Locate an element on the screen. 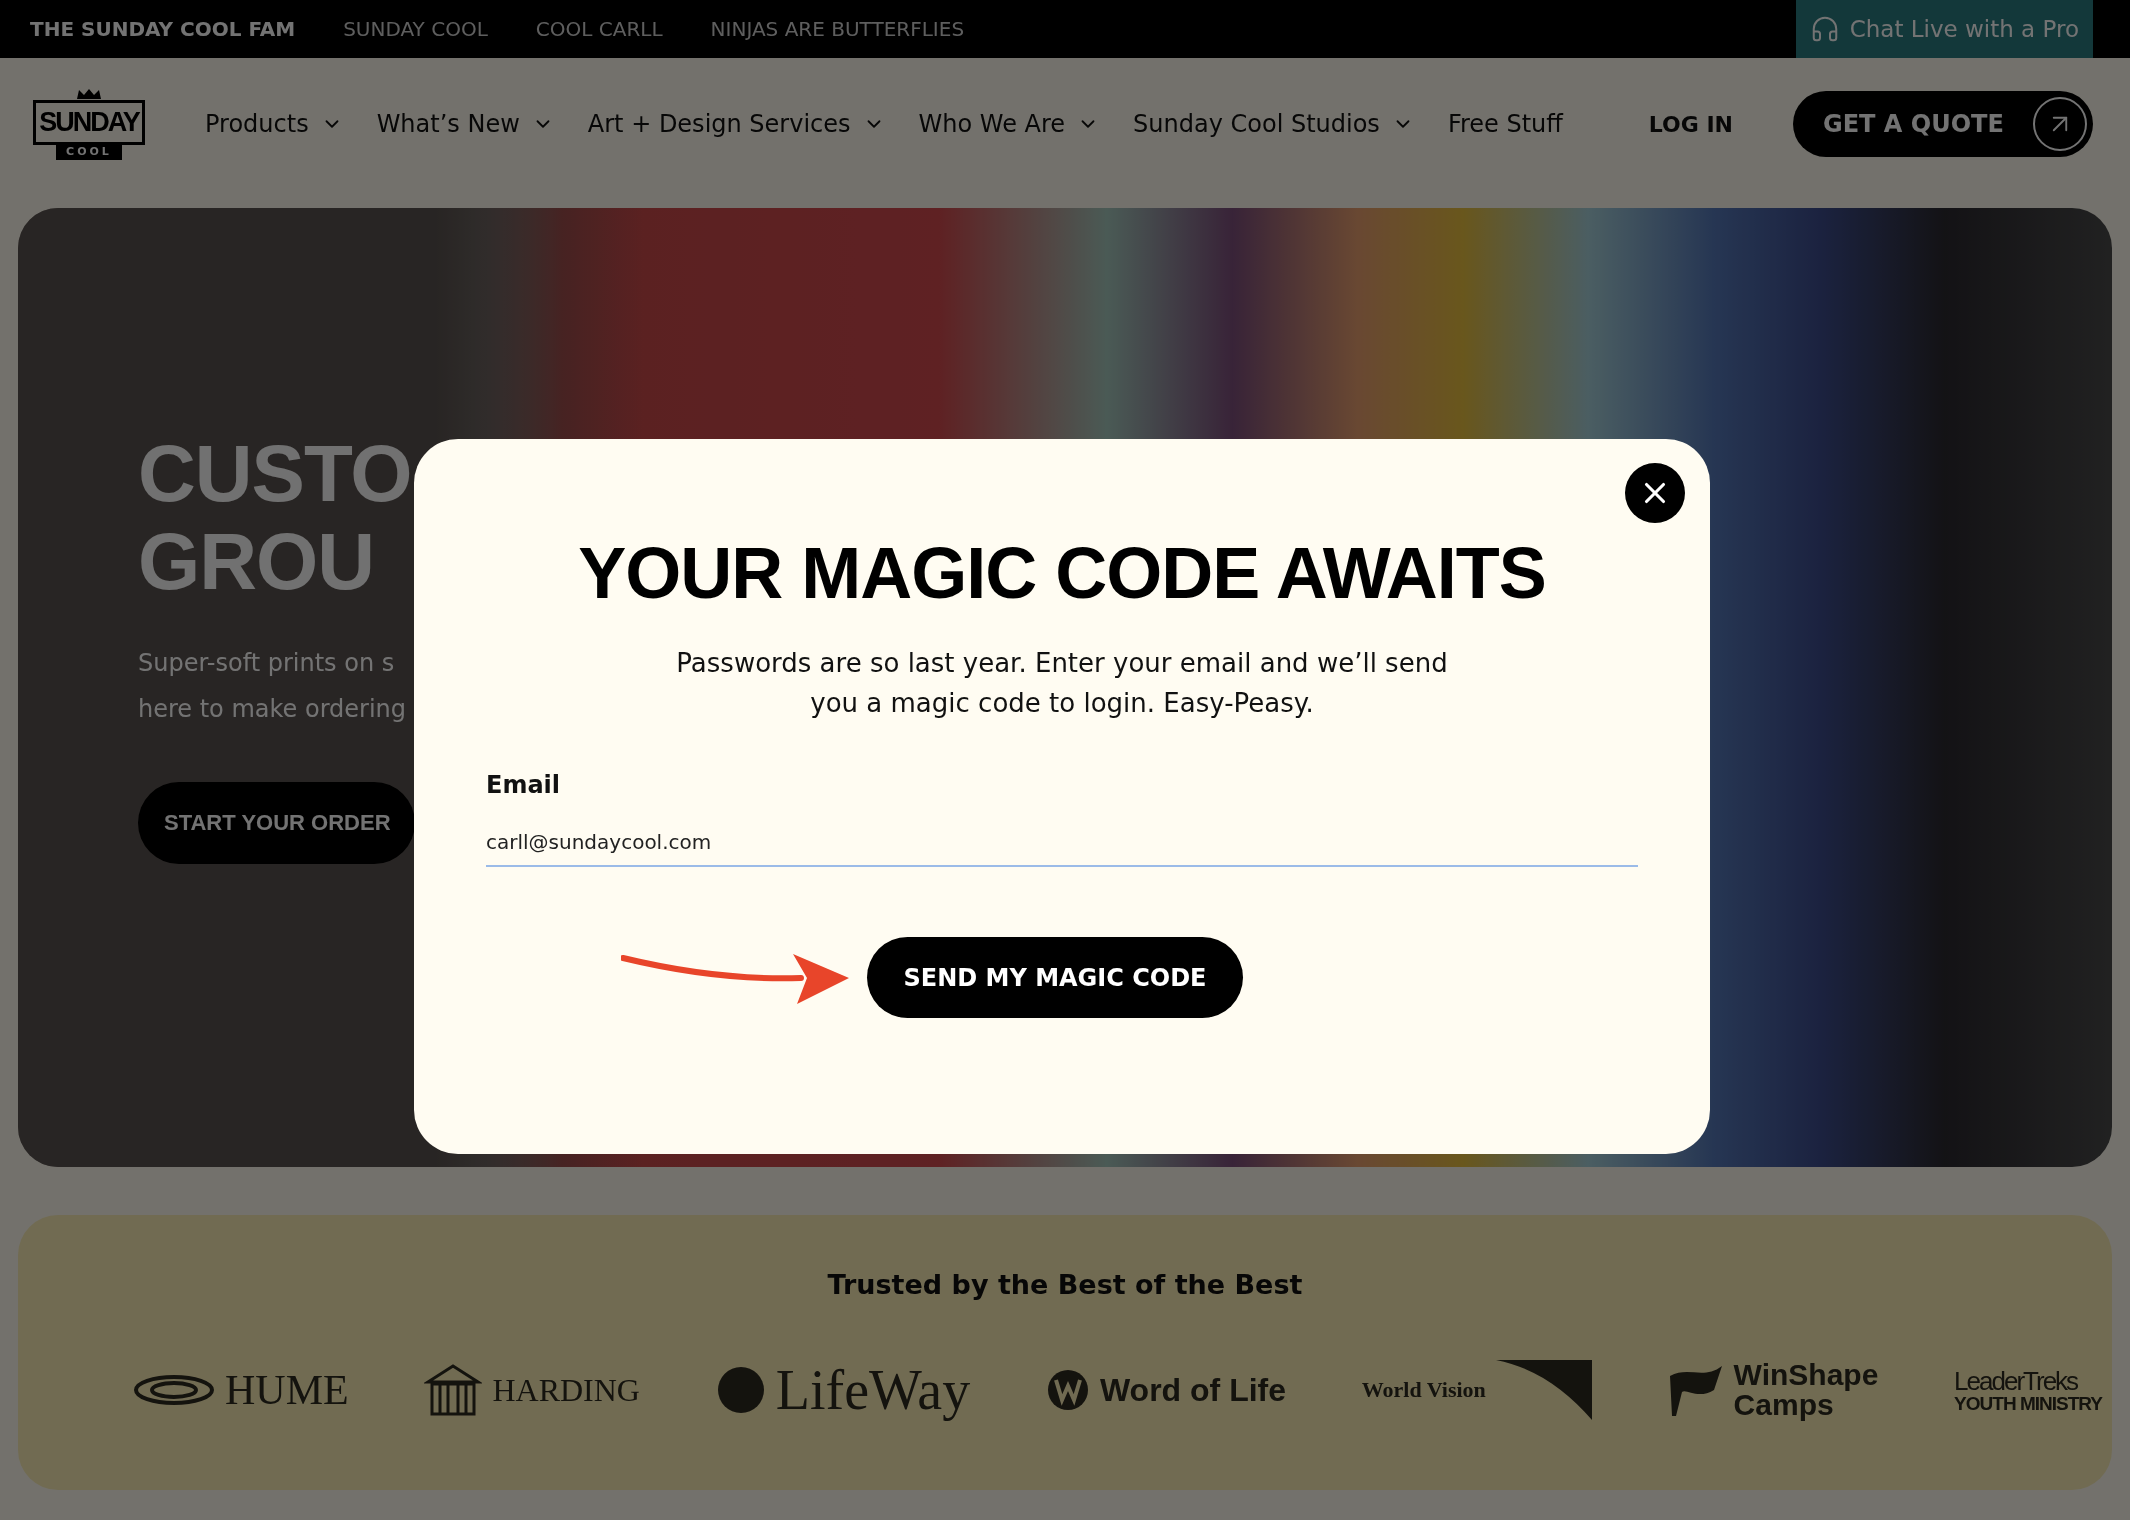 This screenshot has width=2130, height=1520. brand-name: LeaderTreks is located at coordinates (2016, 1380).